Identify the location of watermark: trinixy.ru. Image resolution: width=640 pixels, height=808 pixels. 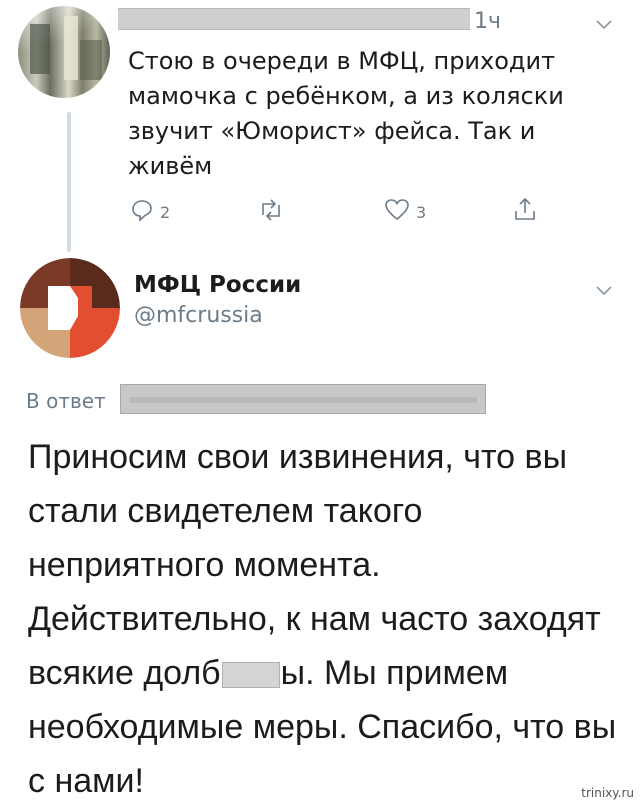
(607, 793).